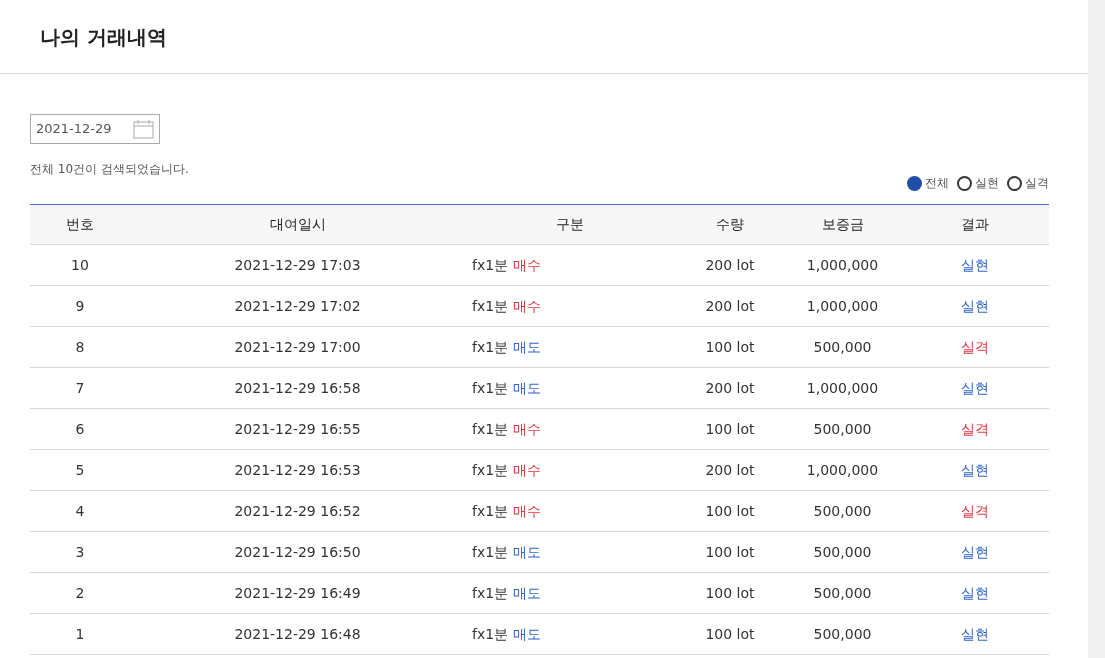  Describe the element at coordinates (297, 592) in the screenshot. I see `table-cell: 2021-12-29 16:49` at that location.